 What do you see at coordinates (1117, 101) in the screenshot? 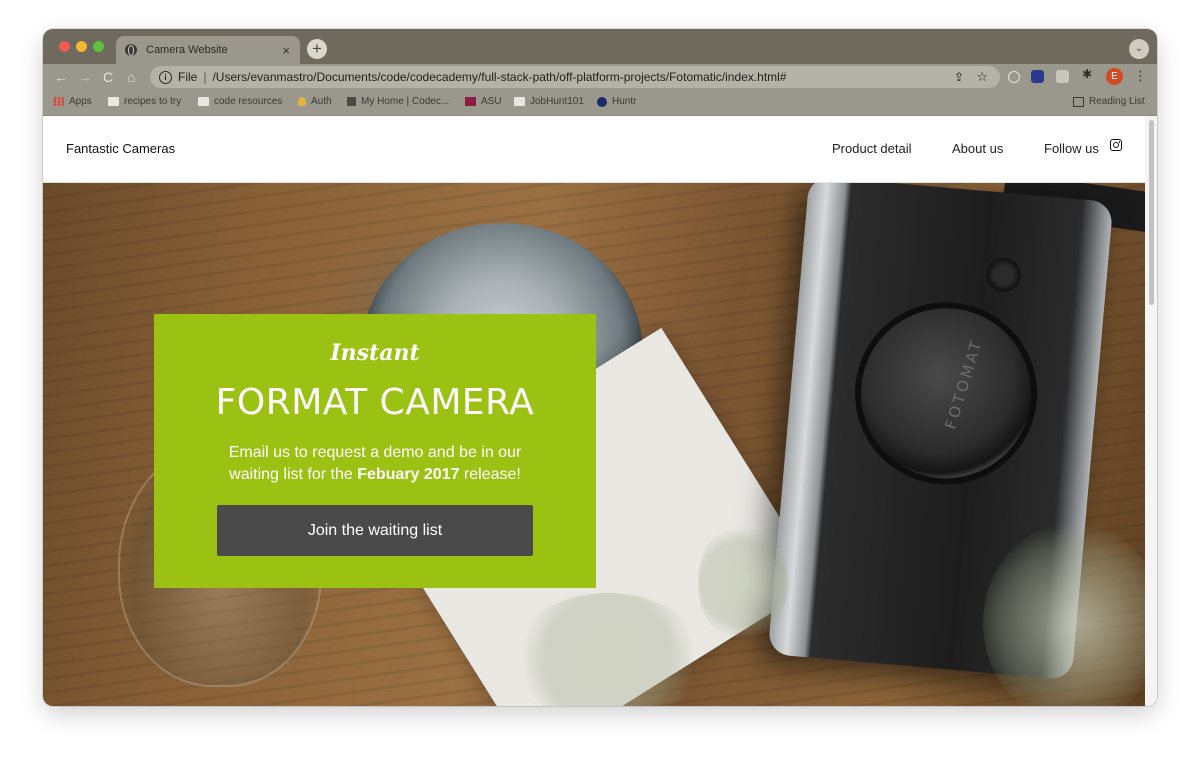
I see `reading-list-label: Reading List` at bounding box center [1117, 101].